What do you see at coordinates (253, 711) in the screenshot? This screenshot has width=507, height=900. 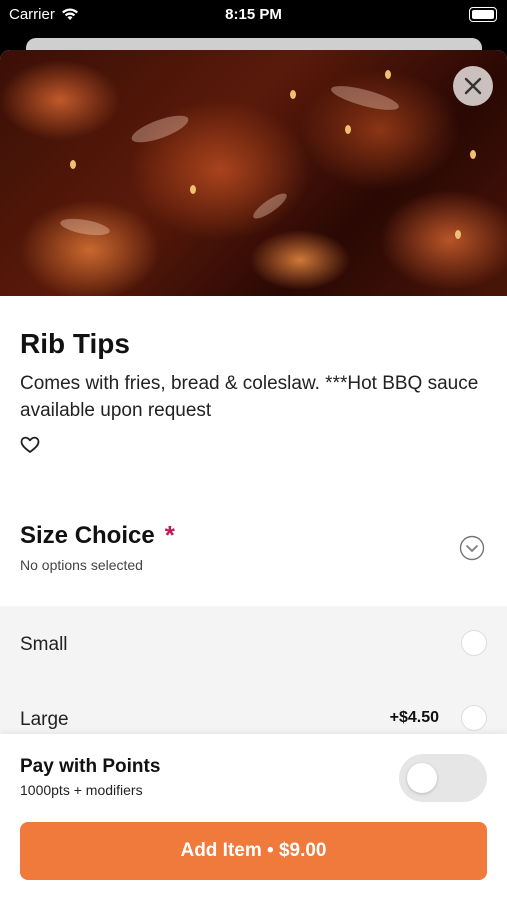 I see `size-option-large: Large +$4.50` at bounding box center [253, 711].